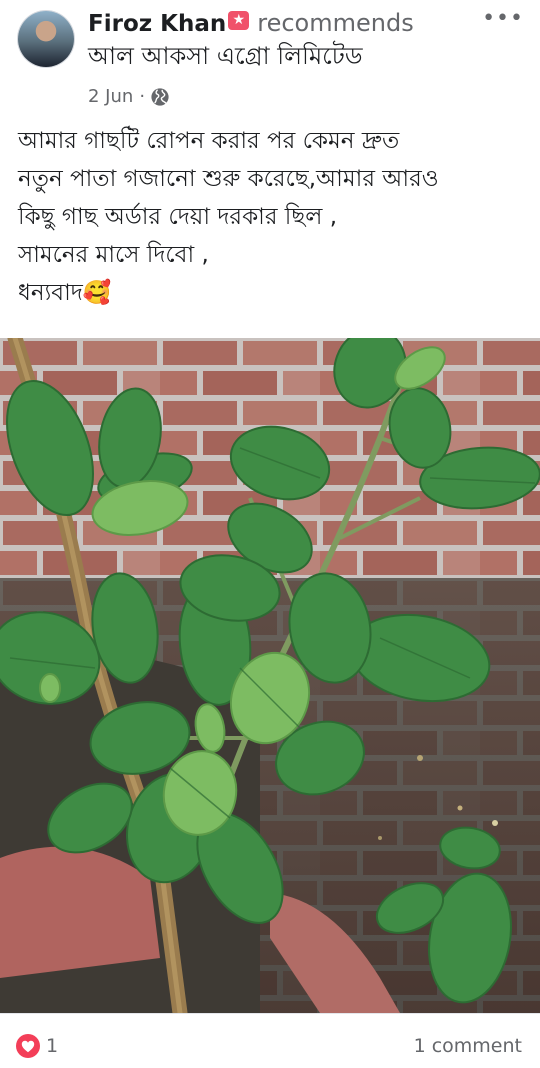 Image resolution: width=540 pixels, height=1068 pixels. Describe the element at coordinates (335, 23) in the screenshot. I see `recommends-label: recommends` at that location.